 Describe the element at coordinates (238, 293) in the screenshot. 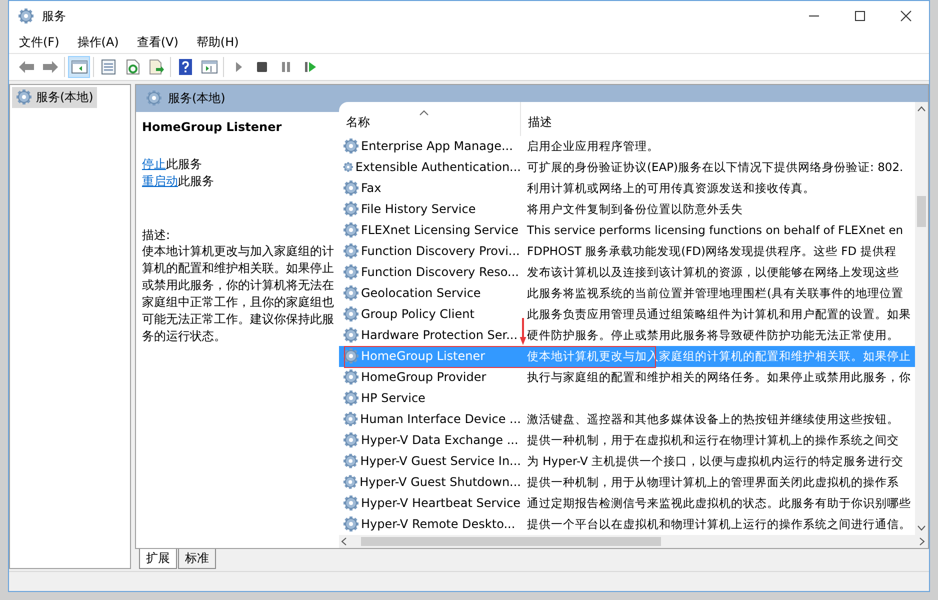

I see `description-text: 使本地计算机更改与加入家庭组的计算机的配置和维护相关联。如果停止或禁用此服务，你的计算机将无法在家庭组中正常工作，且你的家庭组也可能无法正常工作。建议你保持此服务的运行状态。` at that location.